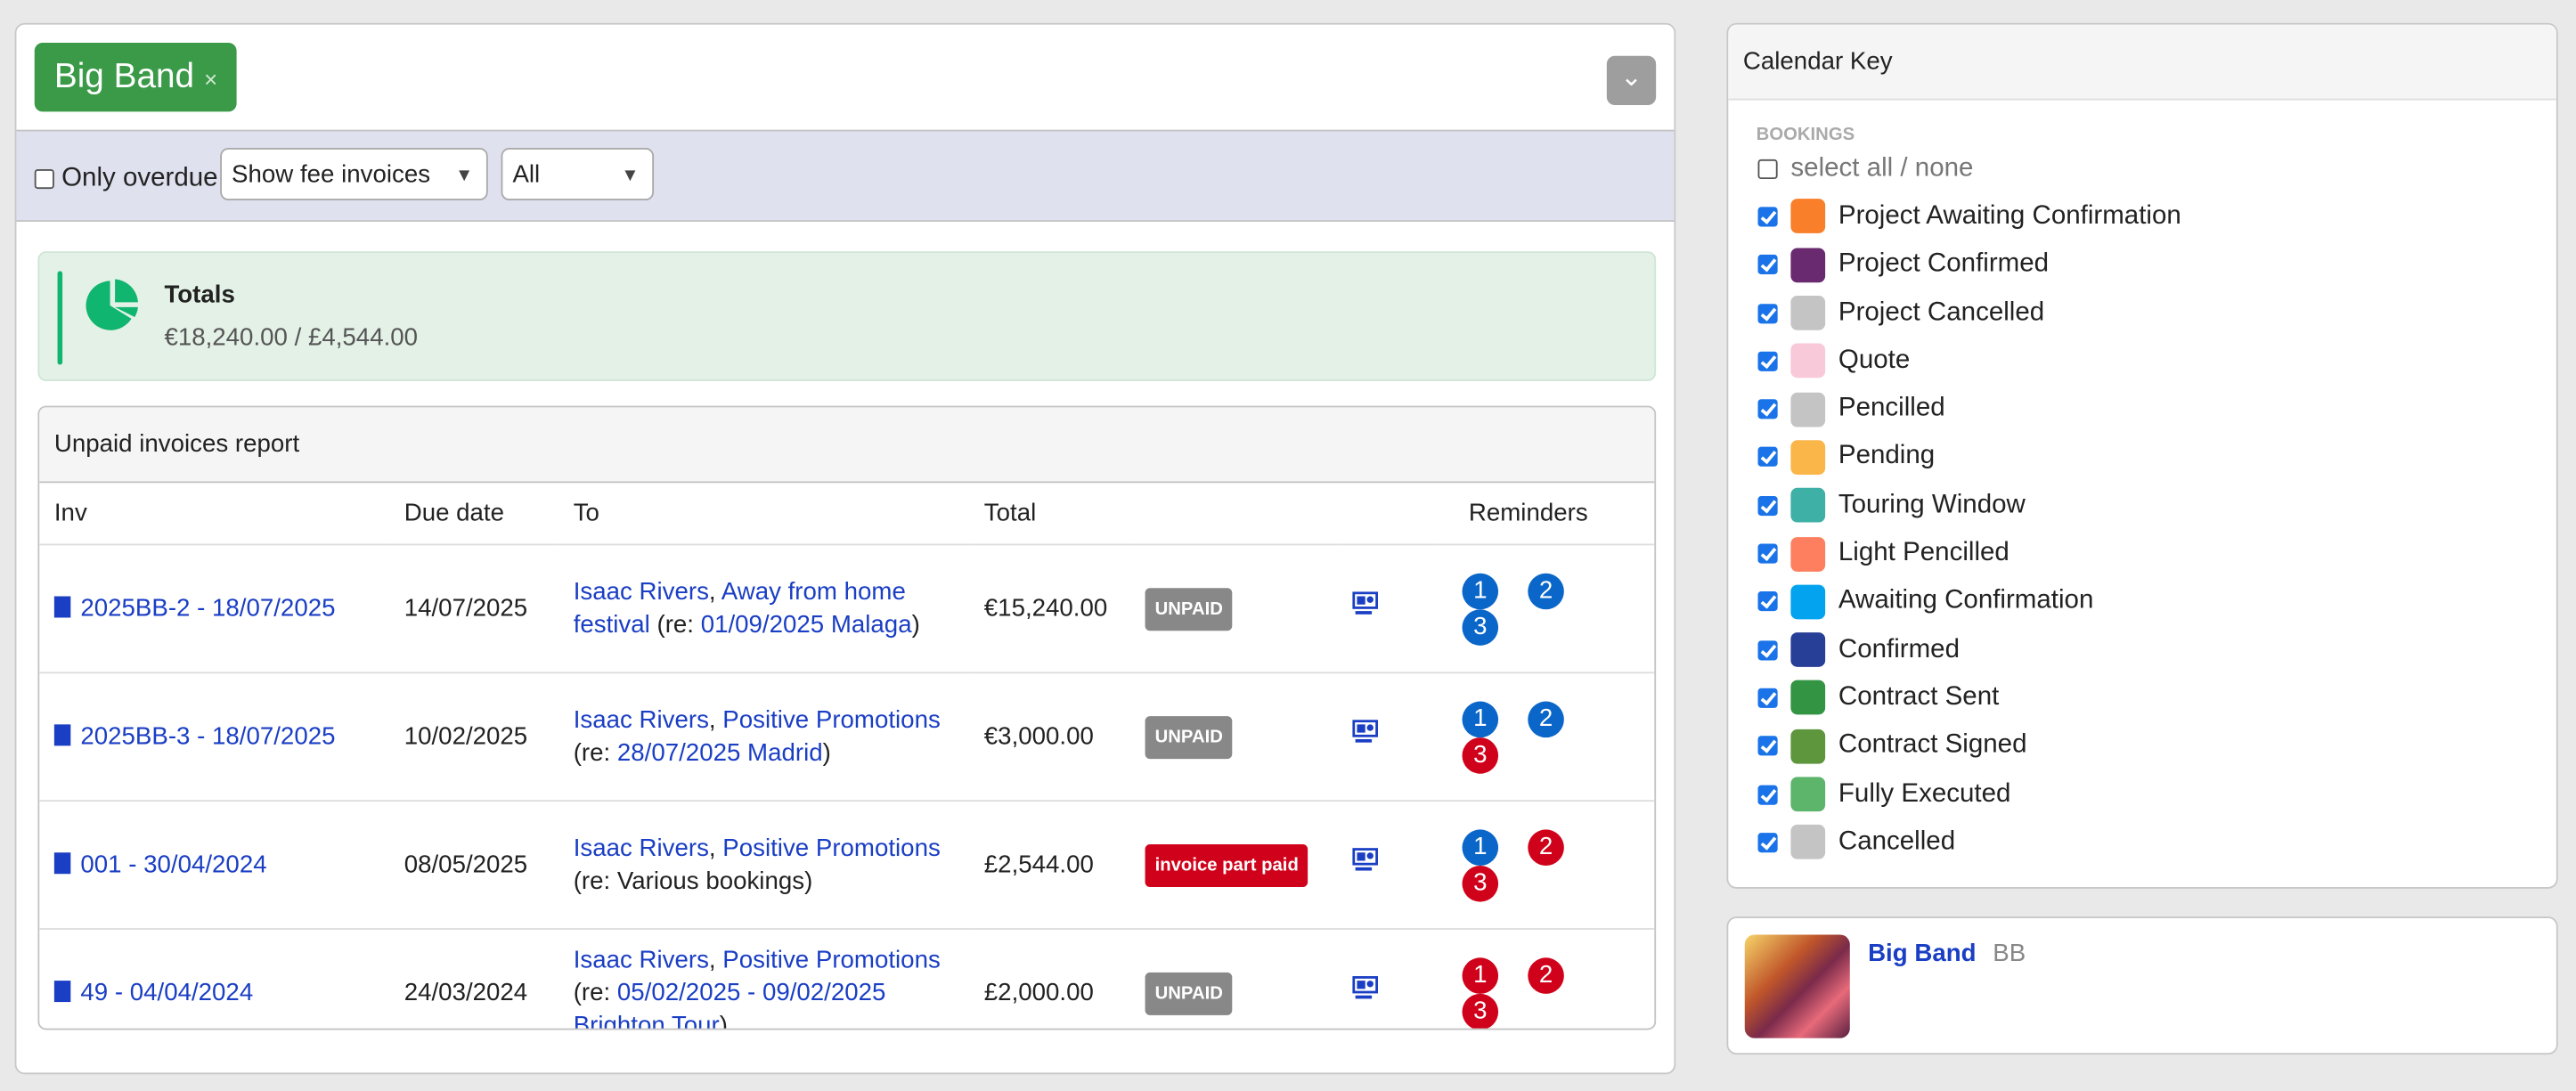  Describe the element at coordinates (2156, 698) in the screenshot. I see `key-item-contract-sent: Contract Sent` at that location.